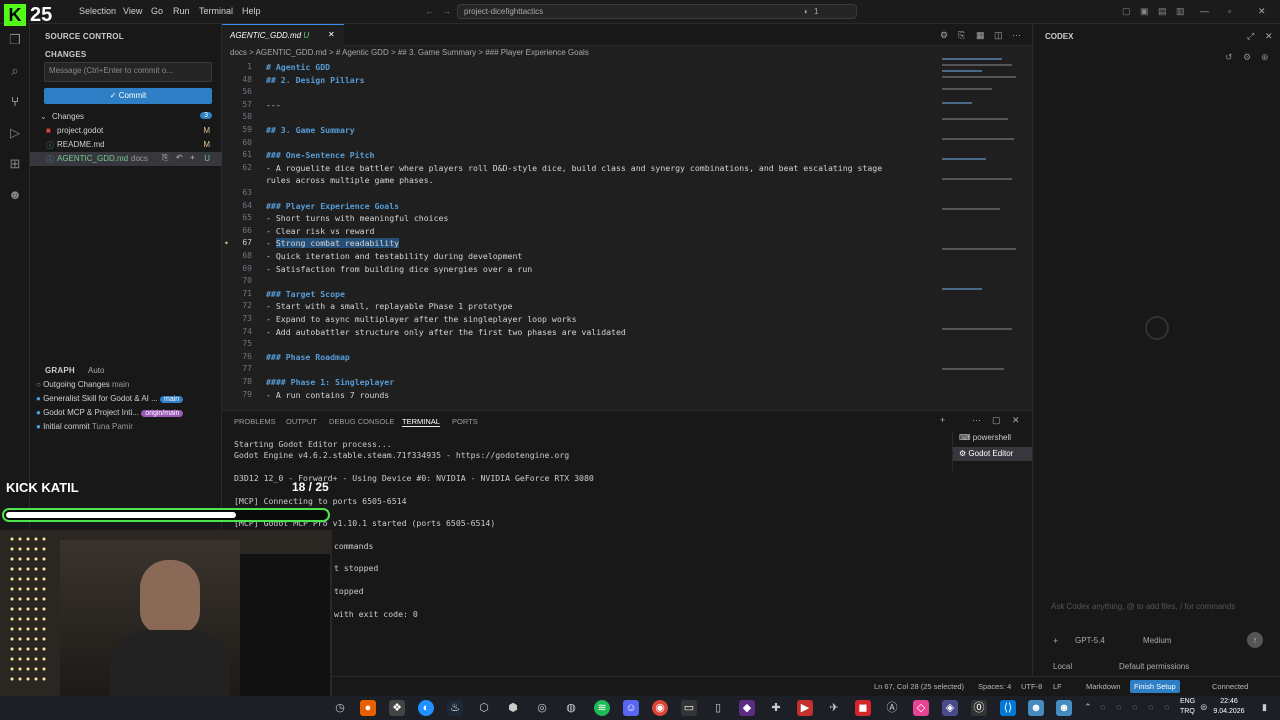  I want to click on open-changes-icon: ⎘, so click(961, 35).